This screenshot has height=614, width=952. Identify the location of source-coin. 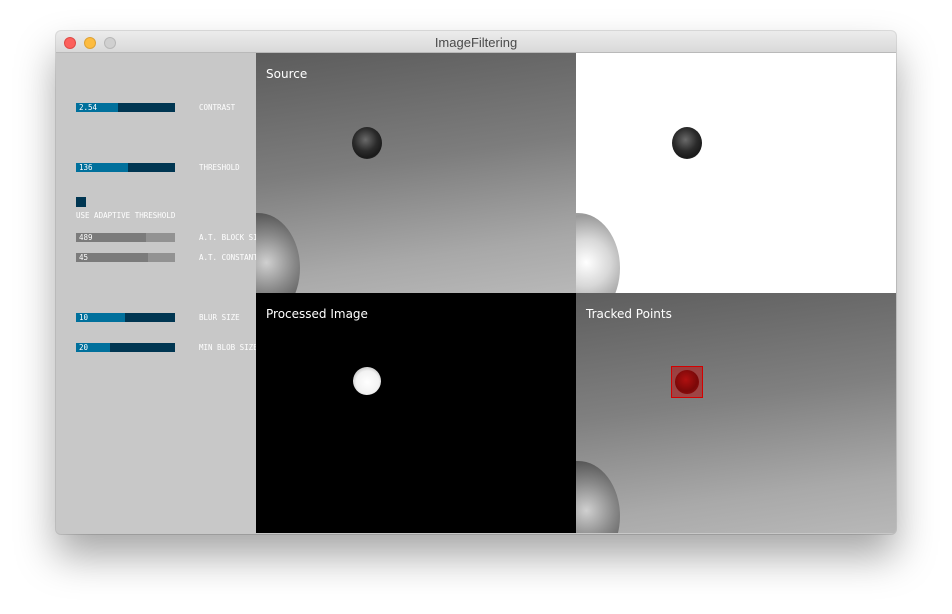
(367, 143).